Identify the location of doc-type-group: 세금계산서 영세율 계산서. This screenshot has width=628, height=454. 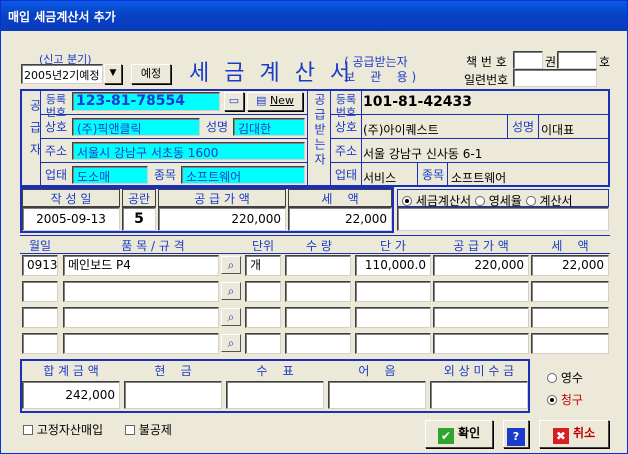
(503, 198).